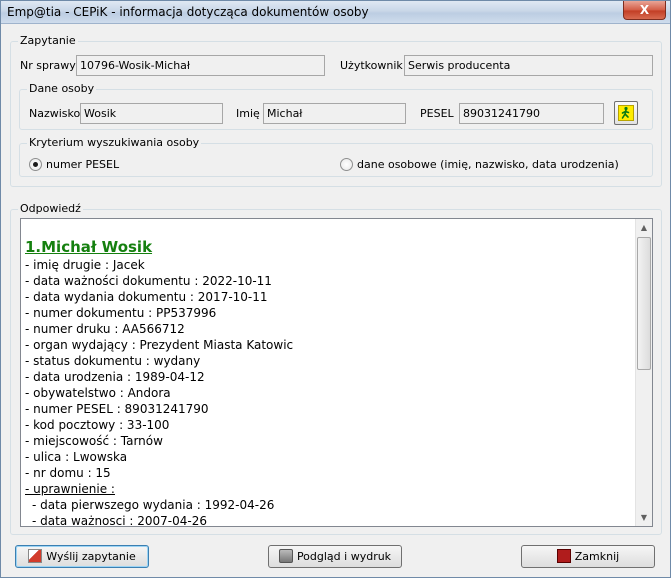 The height and width of the screenshot is (578, 671). Describe the element at coordinates (285, 556) in the screenshot. I see `printer-icon` at that location.